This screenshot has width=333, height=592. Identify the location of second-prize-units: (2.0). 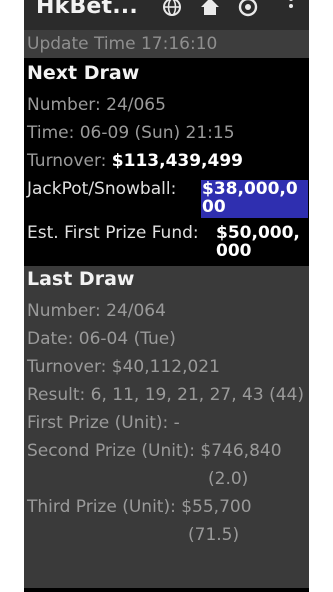
(228, 479).